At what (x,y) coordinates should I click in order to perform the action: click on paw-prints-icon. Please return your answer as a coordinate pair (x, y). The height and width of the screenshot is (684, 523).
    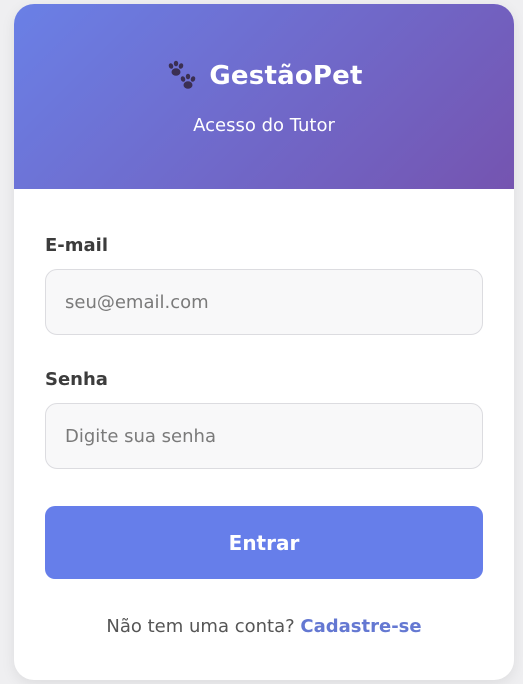
    Looking at the image, I should click on (182, 74).